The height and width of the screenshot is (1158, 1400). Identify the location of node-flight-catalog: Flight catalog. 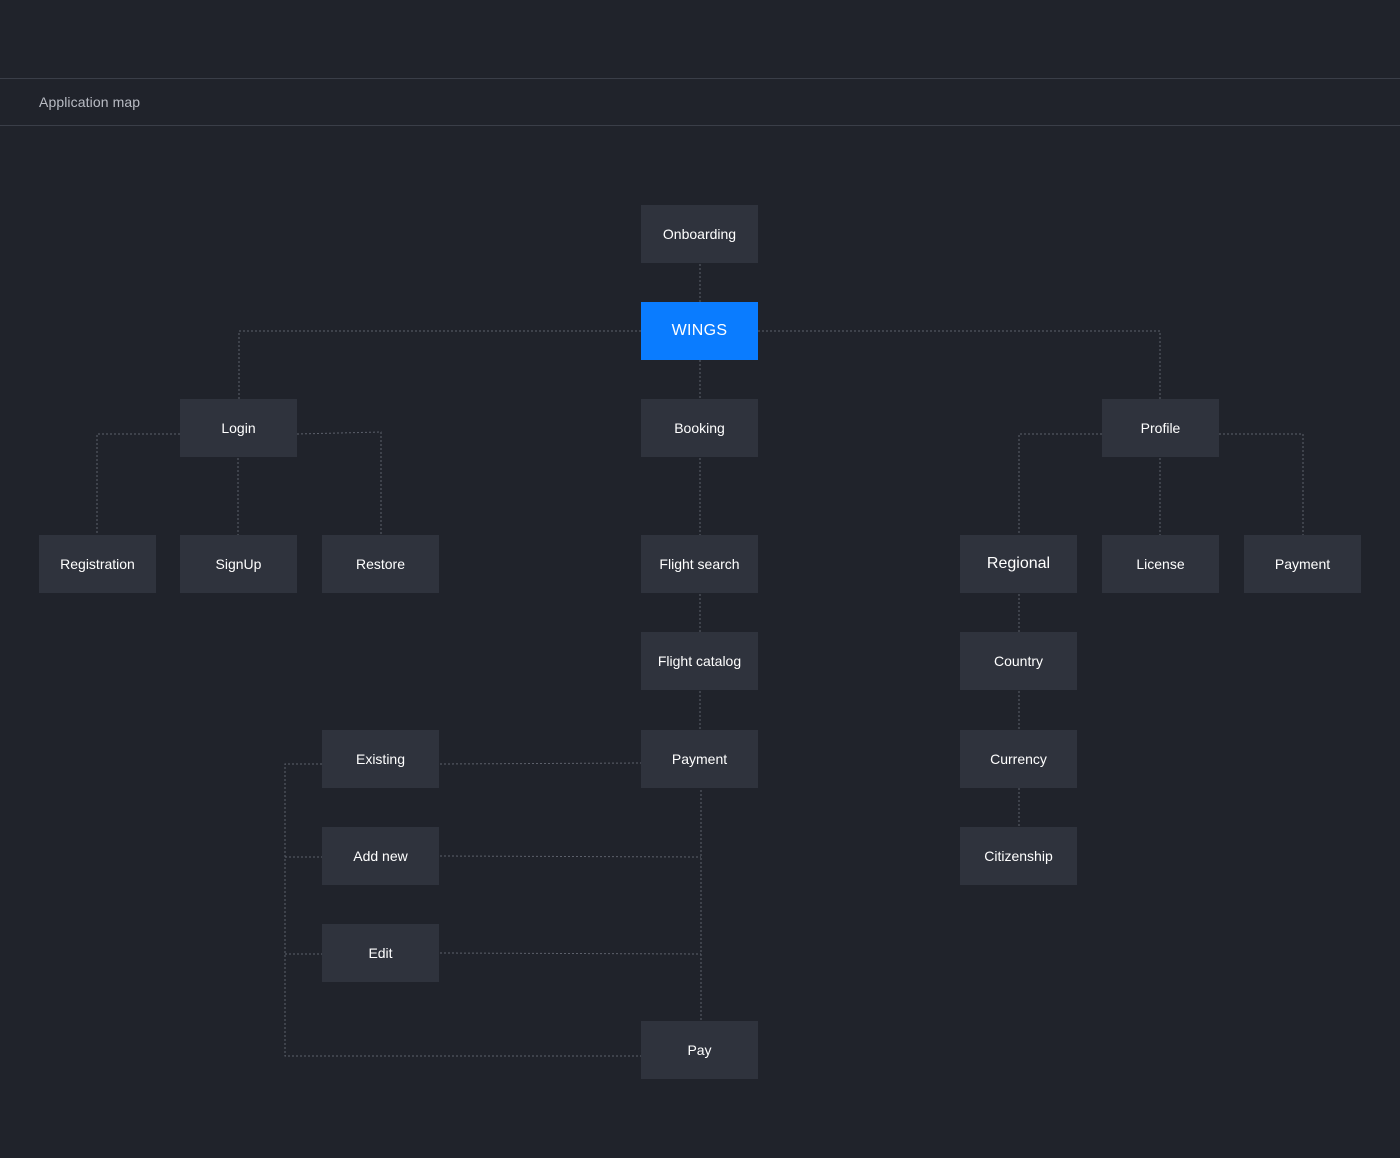
(699, 661).